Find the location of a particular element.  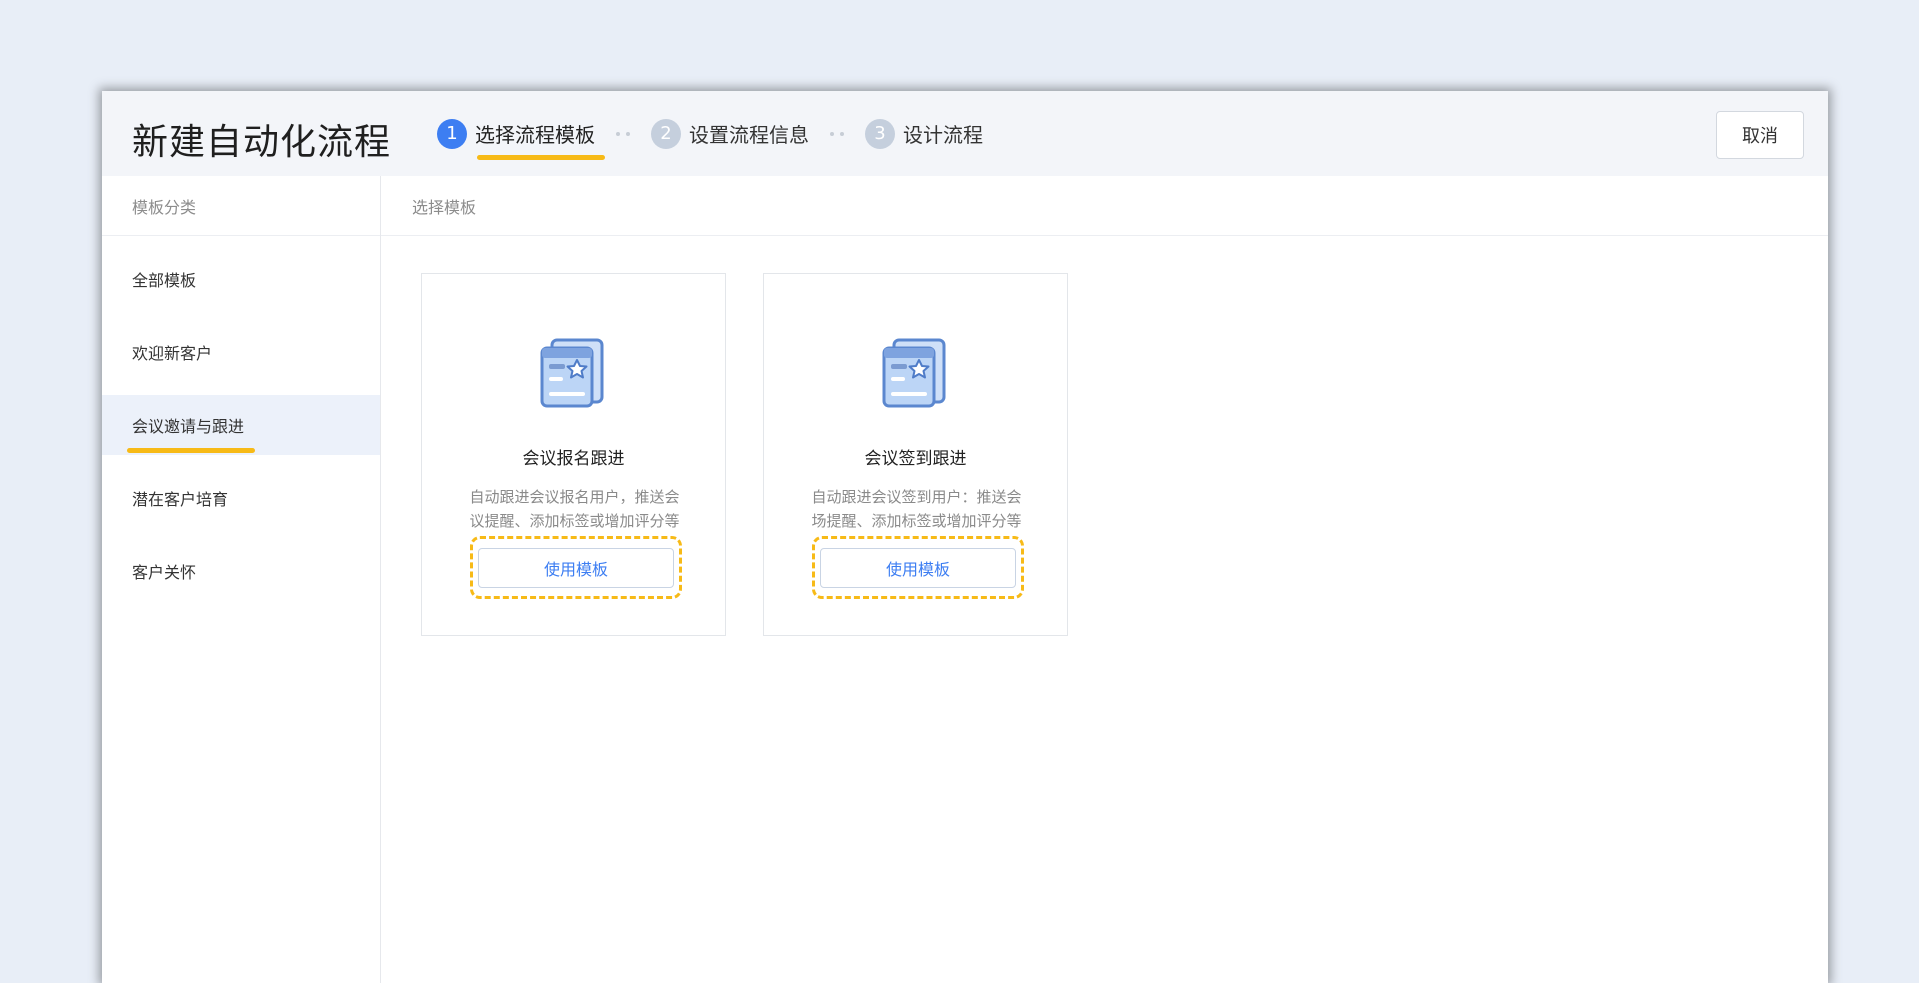

sidebar-item-customer-care: 客户关怀 is located at coordinates (241, 571).